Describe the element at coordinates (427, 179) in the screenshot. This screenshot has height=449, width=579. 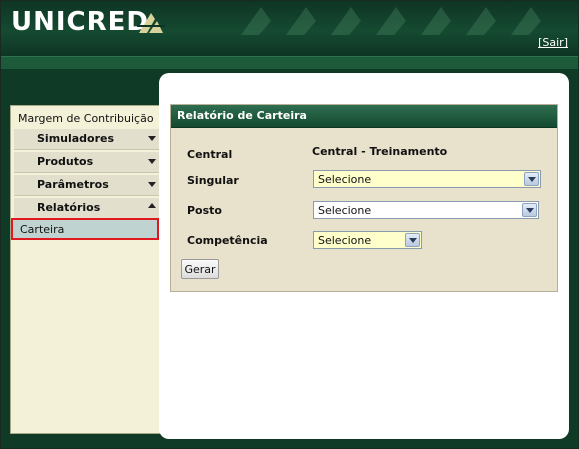
I see `singular-select: Selecione` at that location.